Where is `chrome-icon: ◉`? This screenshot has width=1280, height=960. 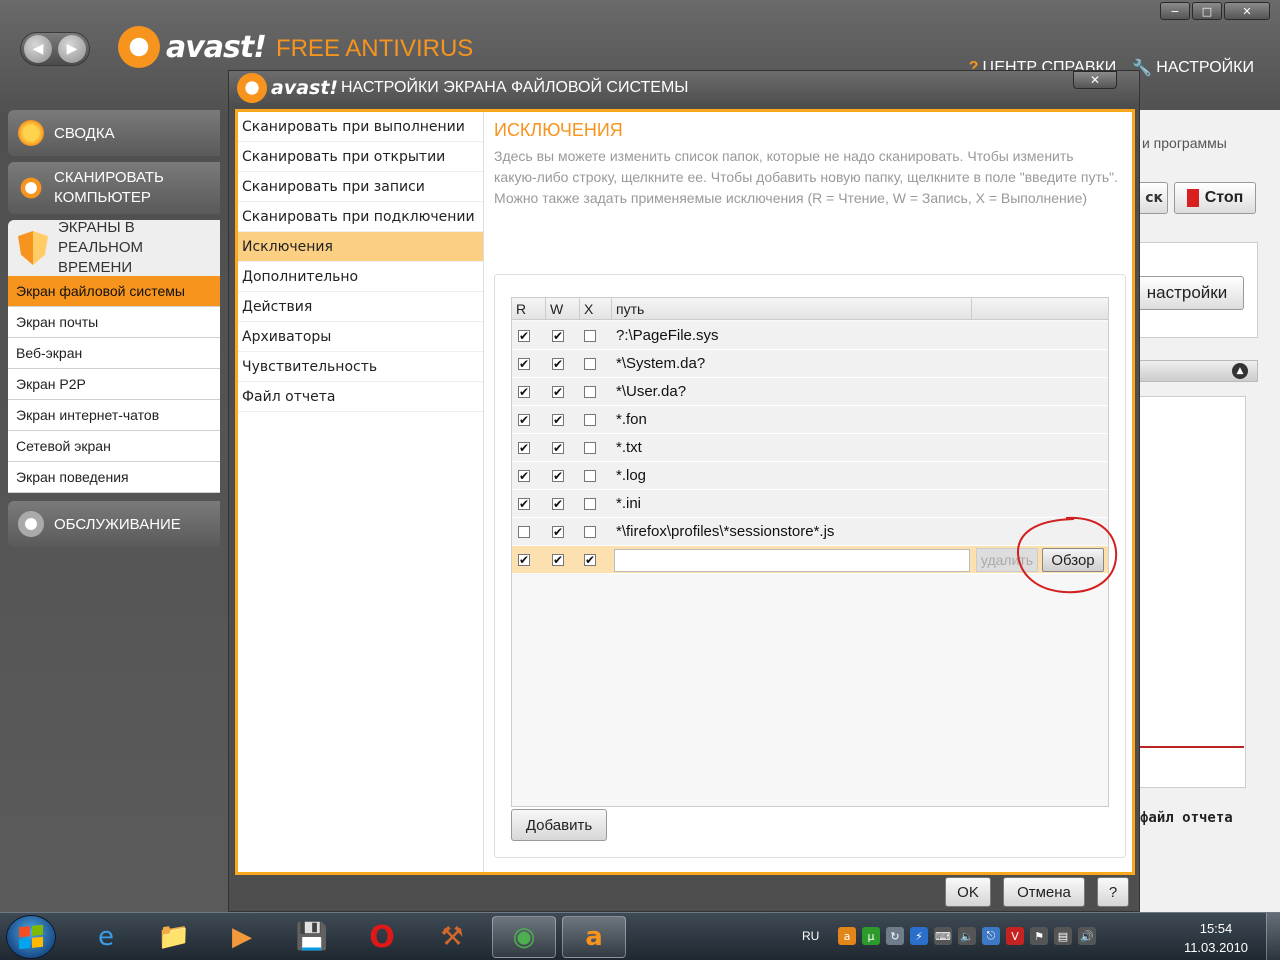
chrome-icon: ◉ is located at coordinates (524, 937).